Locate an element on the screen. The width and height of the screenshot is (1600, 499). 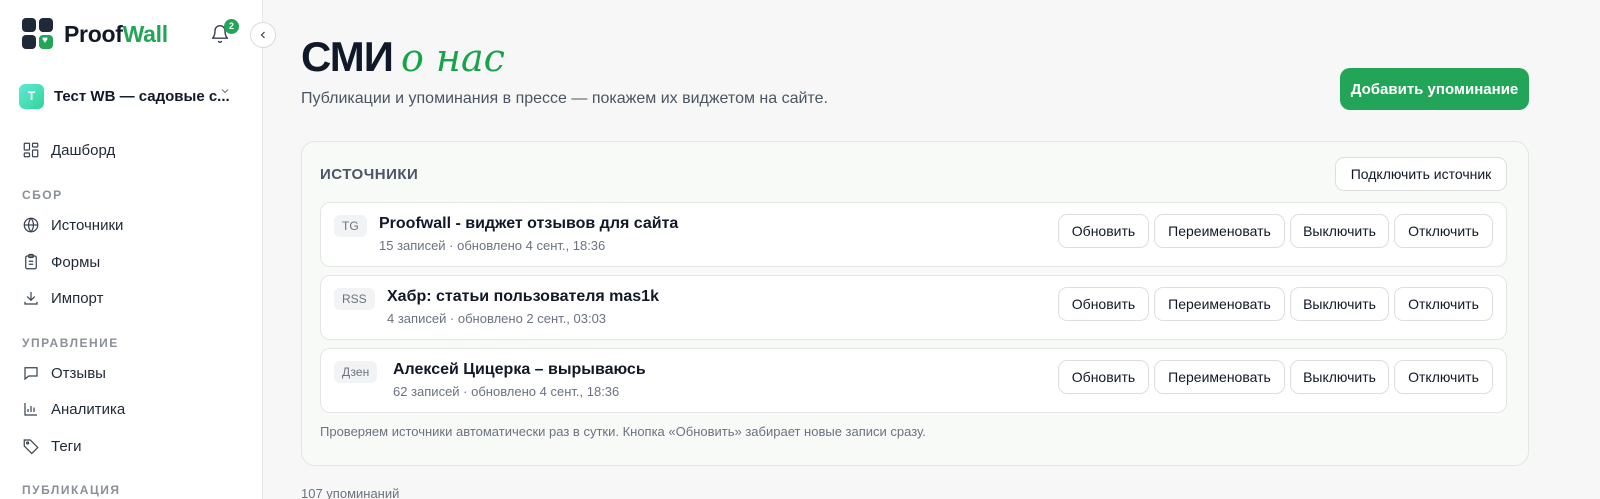
workspace-avatar: T is located at coordinates (31, 96).